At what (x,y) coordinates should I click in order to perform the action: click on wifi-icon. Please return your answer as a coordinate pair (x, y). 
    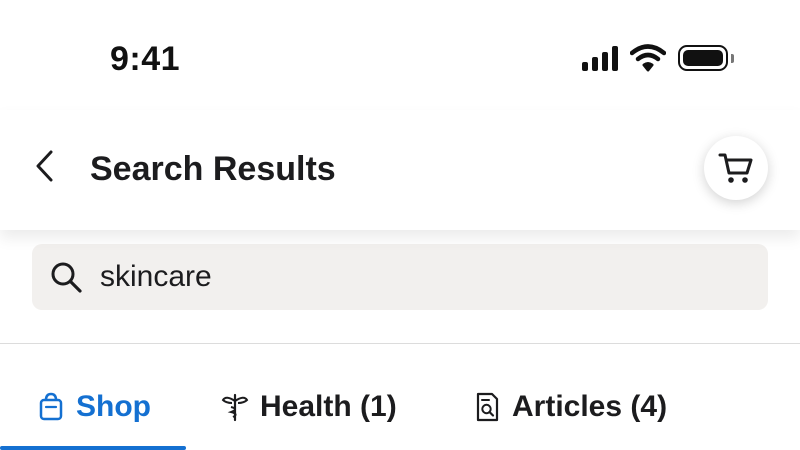
    Looking at the image, I should click on (648, 58).